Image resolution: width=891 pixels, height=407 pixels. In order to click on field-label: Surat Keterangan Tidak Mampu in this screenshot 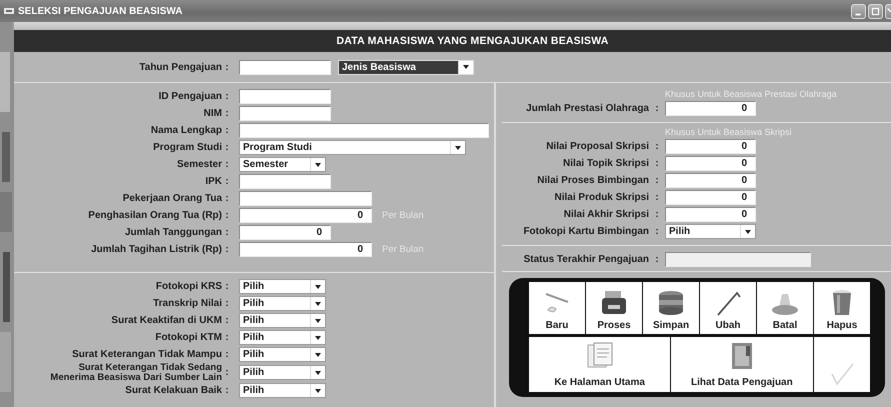, I will do `click(146, 354)`.